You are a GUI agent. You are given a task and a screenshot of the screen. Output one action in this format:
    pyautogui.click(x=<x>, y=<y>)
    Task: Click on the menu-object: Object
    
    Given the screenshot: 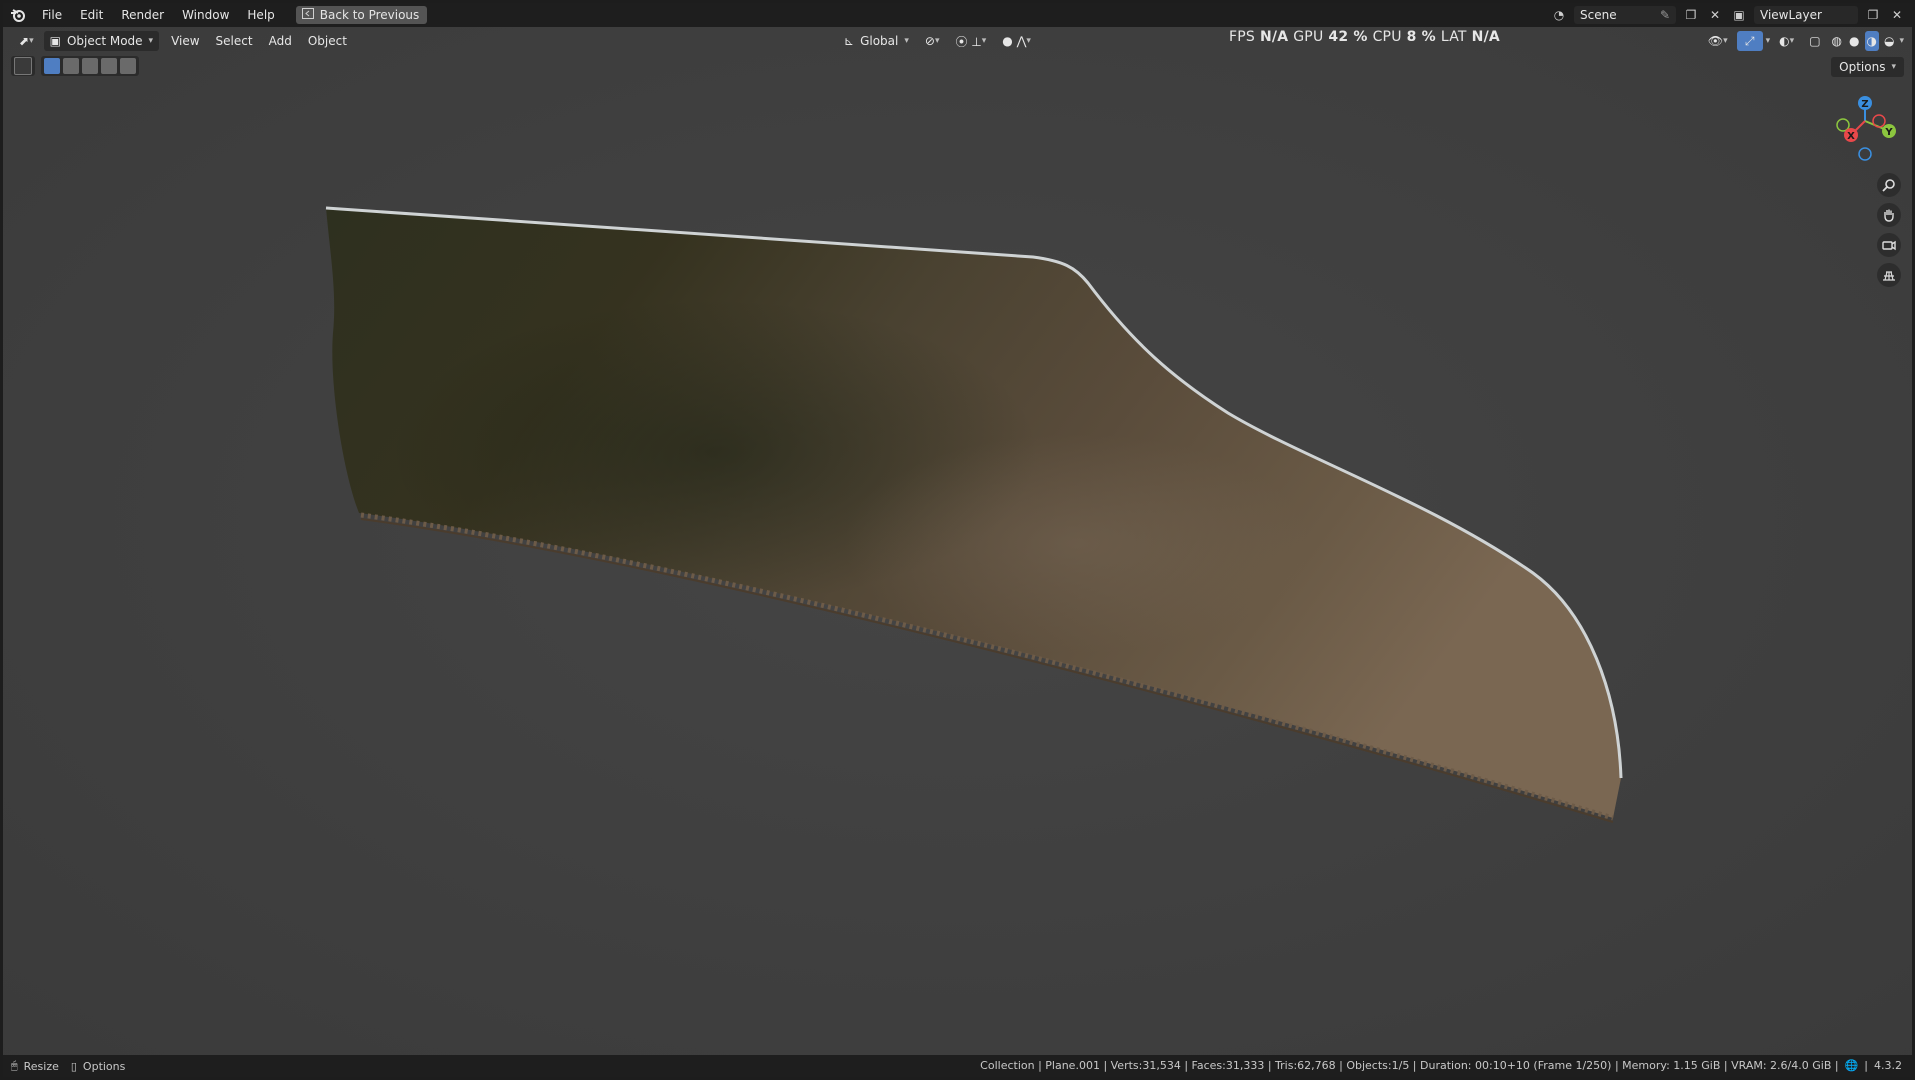 What is the action you would take?
    pyautogui.click(x=327, y=41)
    